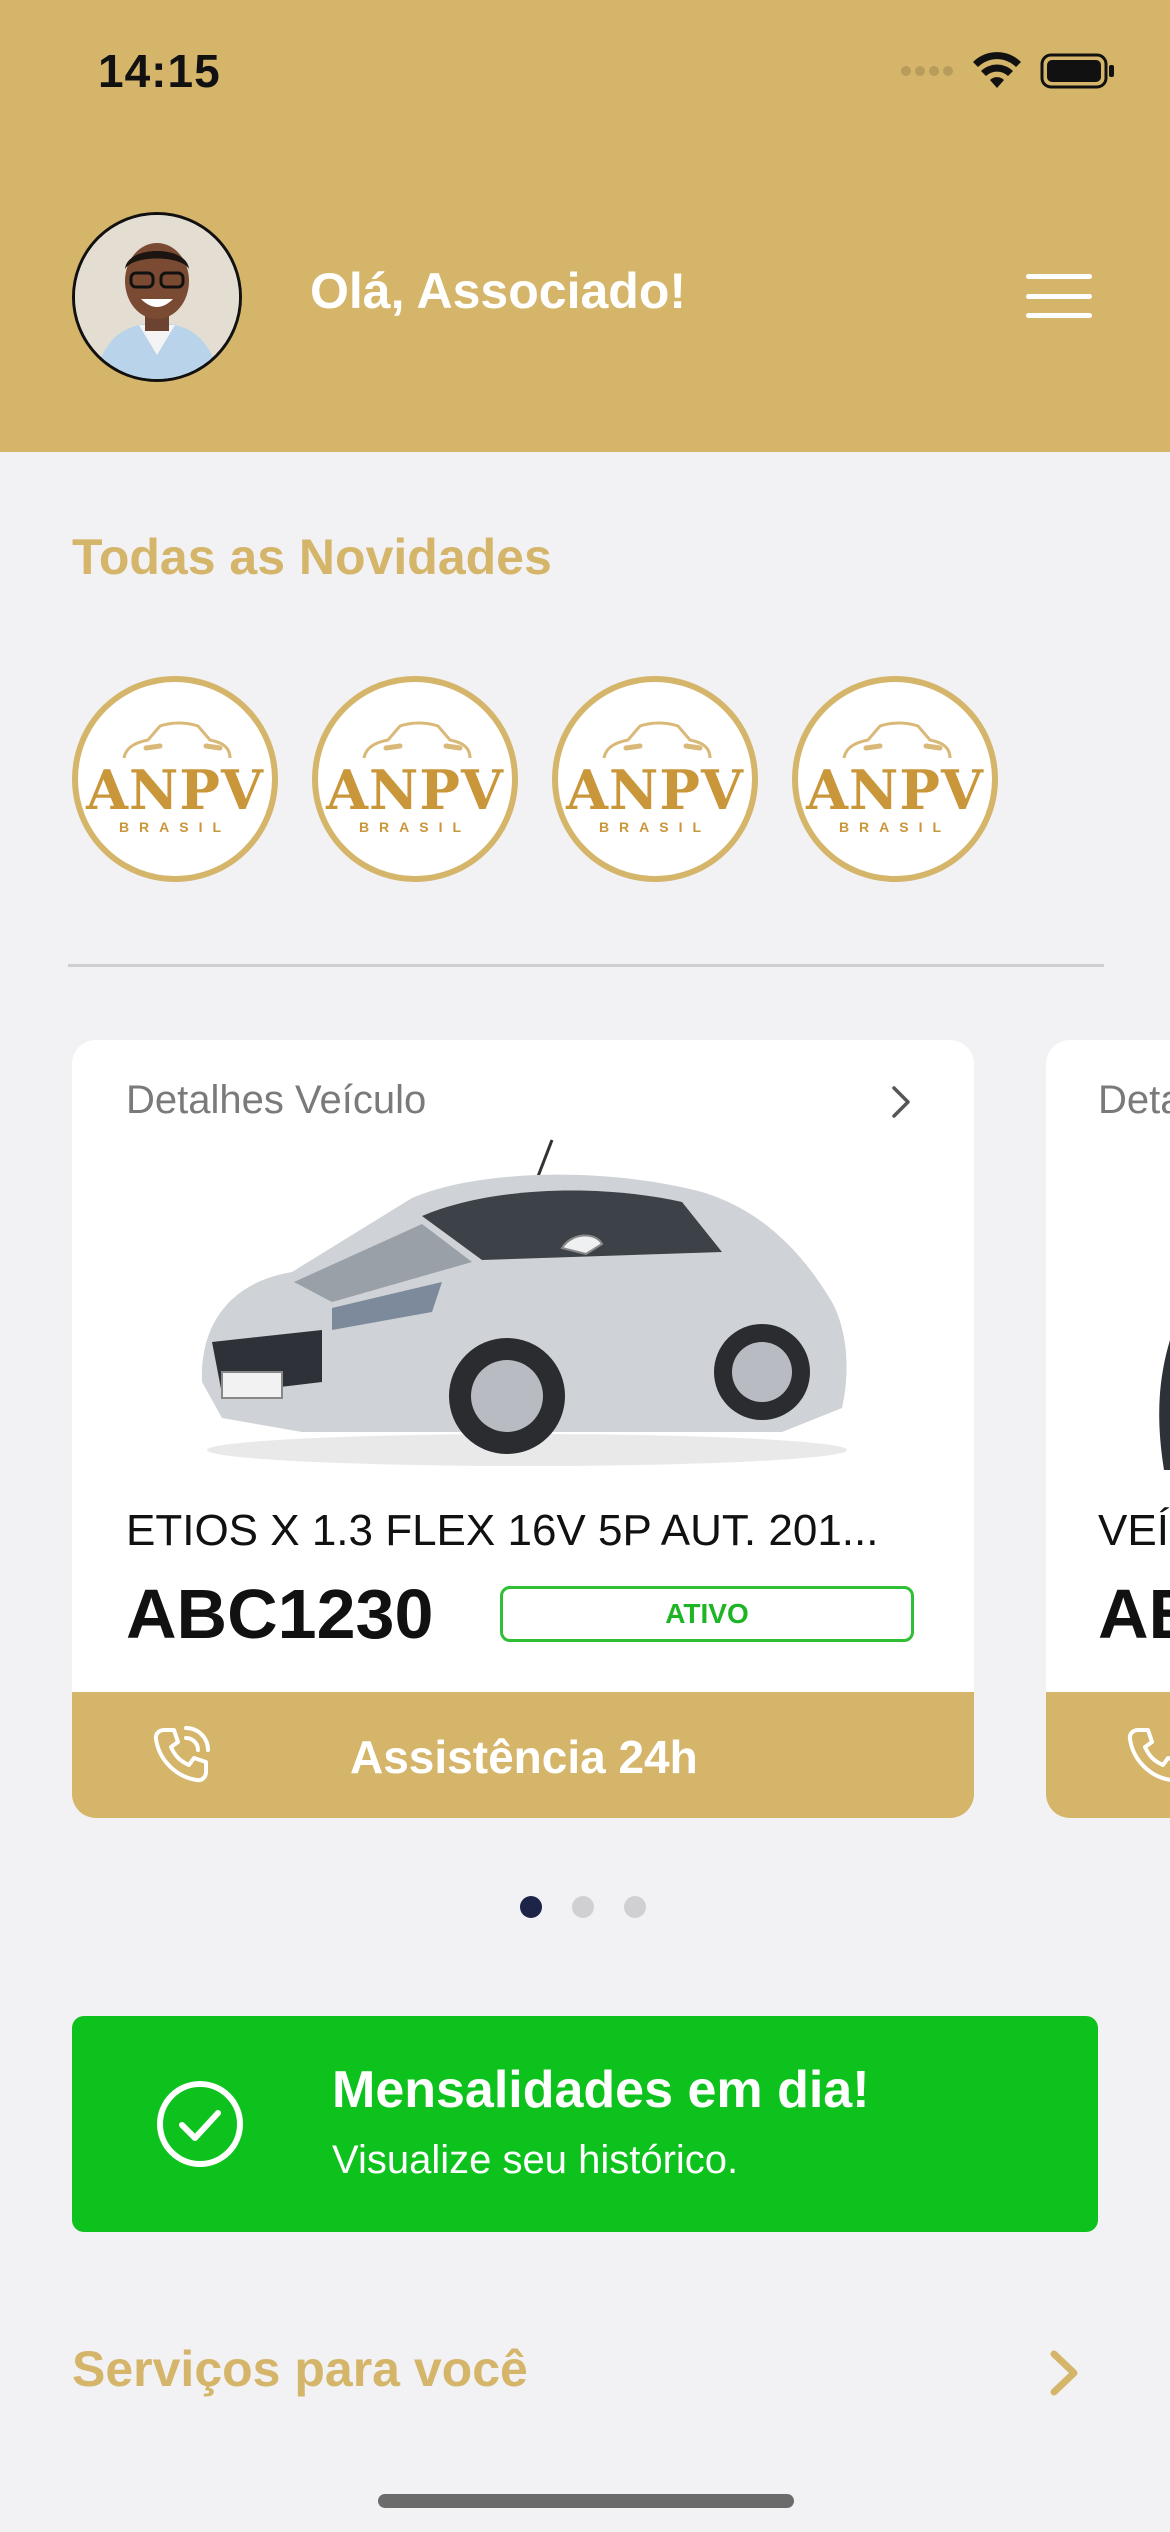 This screenshot has height=2532, width=1170. I want to click on home-indicator, so click(586, 2501).